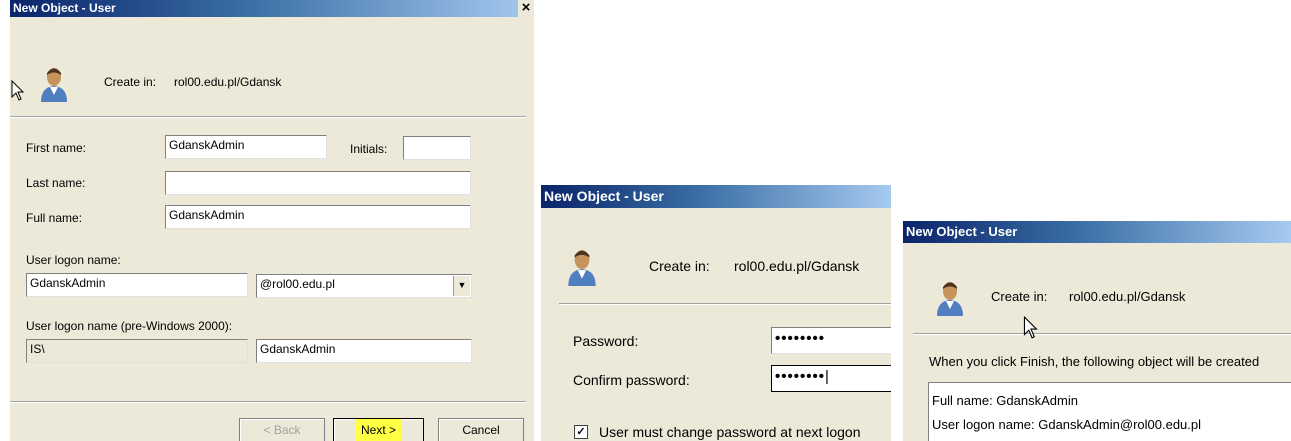 This screenshot has width=1291, height=441. Describe the element at coordinates (56, 183) in the screenshot. I see `last-name-label: Last name:` at that location.